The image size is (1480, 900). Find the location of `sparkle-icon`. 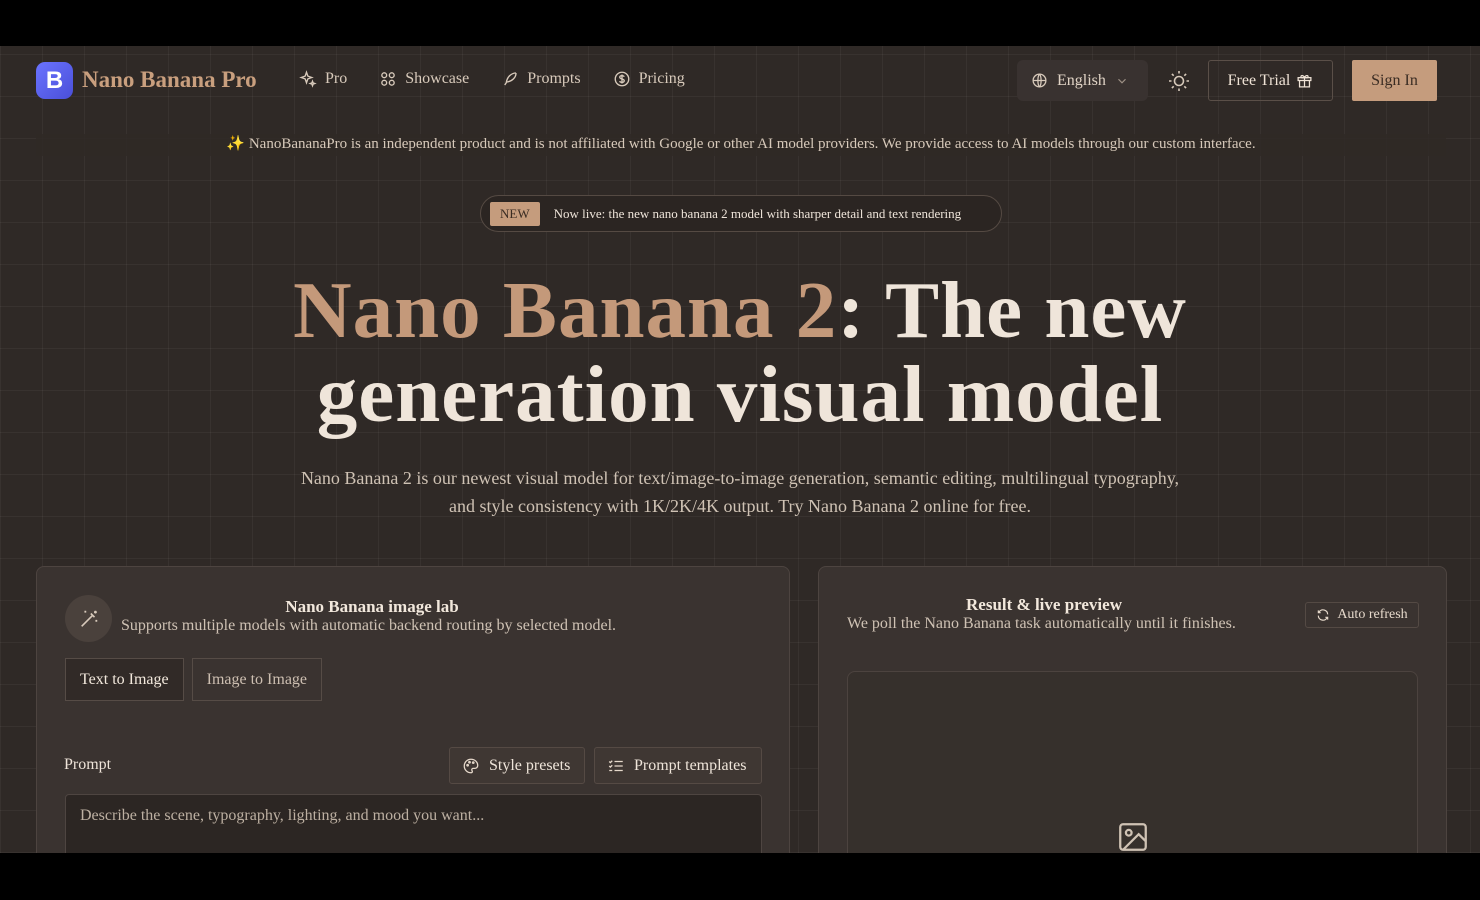

sparkle-icon is located at coordinates (308, 79).